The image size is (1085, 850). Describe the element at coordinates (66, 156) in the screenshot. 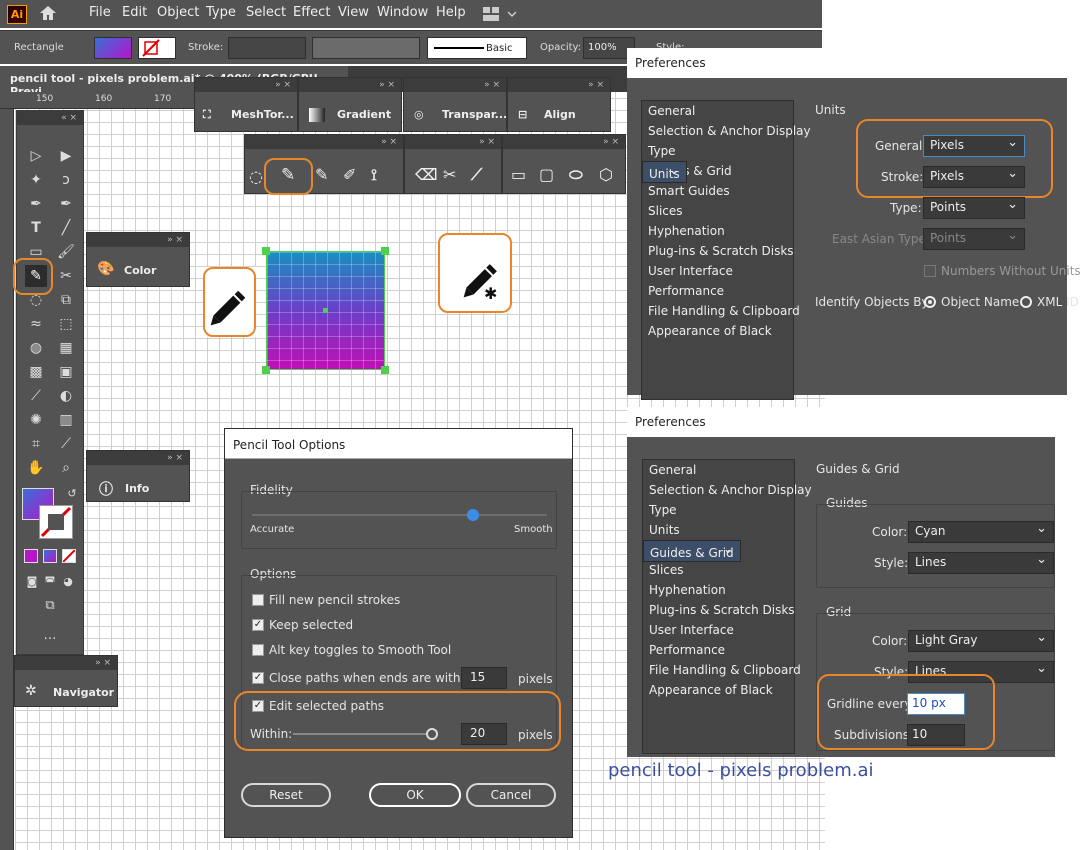

I see `direct-selection-tool-icon: ▶` at that location.